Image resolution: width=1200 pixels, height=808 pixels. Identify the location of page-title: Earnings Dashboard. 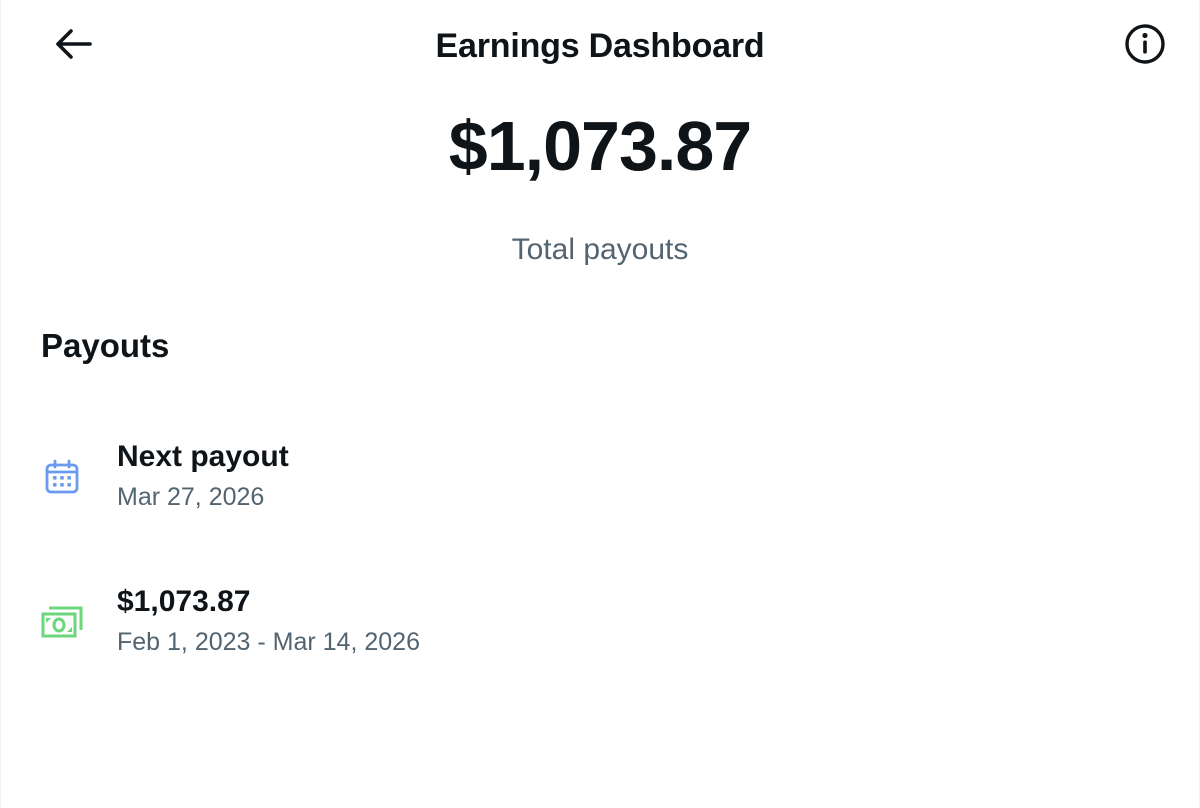
(600, 46).